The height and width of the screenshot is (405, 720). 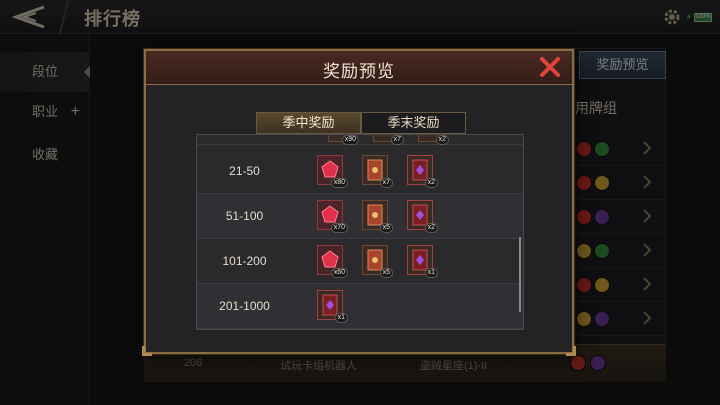 I want to click on rank-range: 101-200, so click(x=244, y=261).